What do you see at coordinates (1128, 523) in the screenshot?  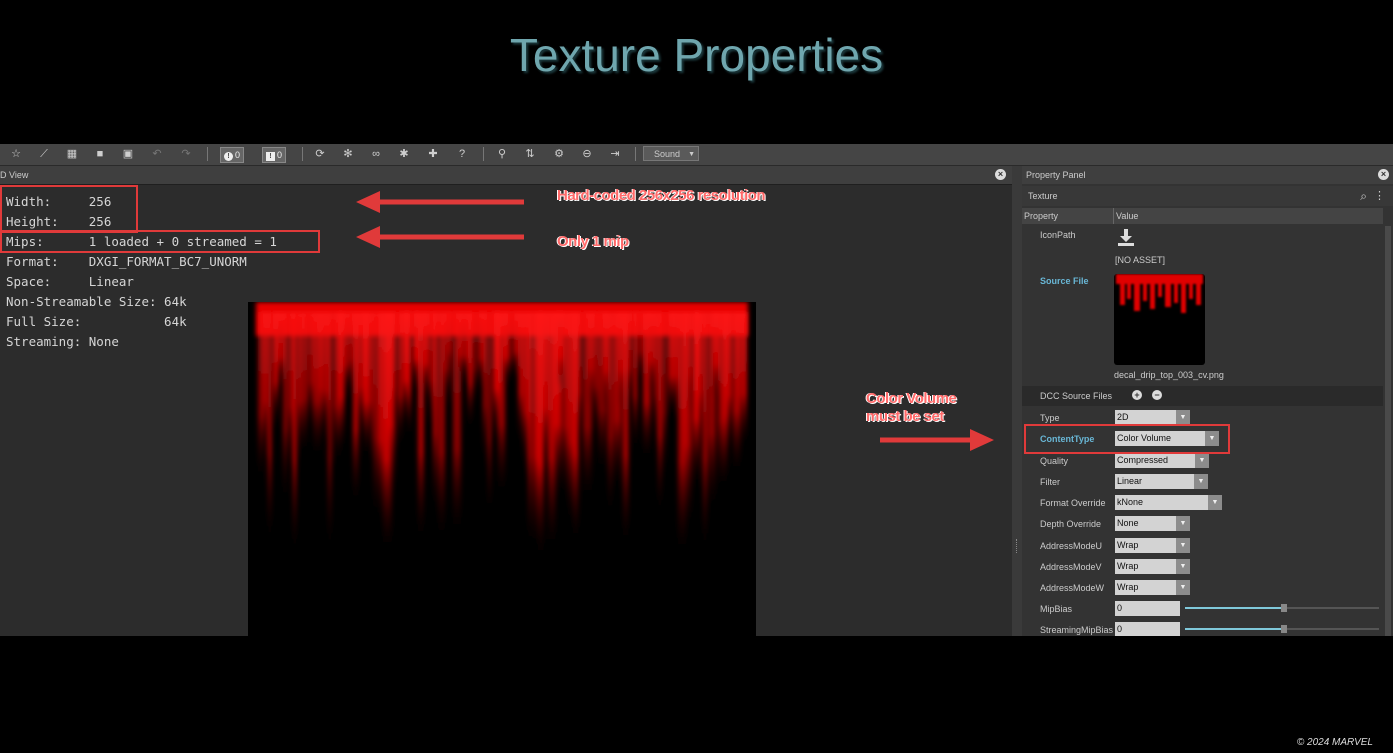 I see `depth-override-value: None` at bounding box center [1128, 523].